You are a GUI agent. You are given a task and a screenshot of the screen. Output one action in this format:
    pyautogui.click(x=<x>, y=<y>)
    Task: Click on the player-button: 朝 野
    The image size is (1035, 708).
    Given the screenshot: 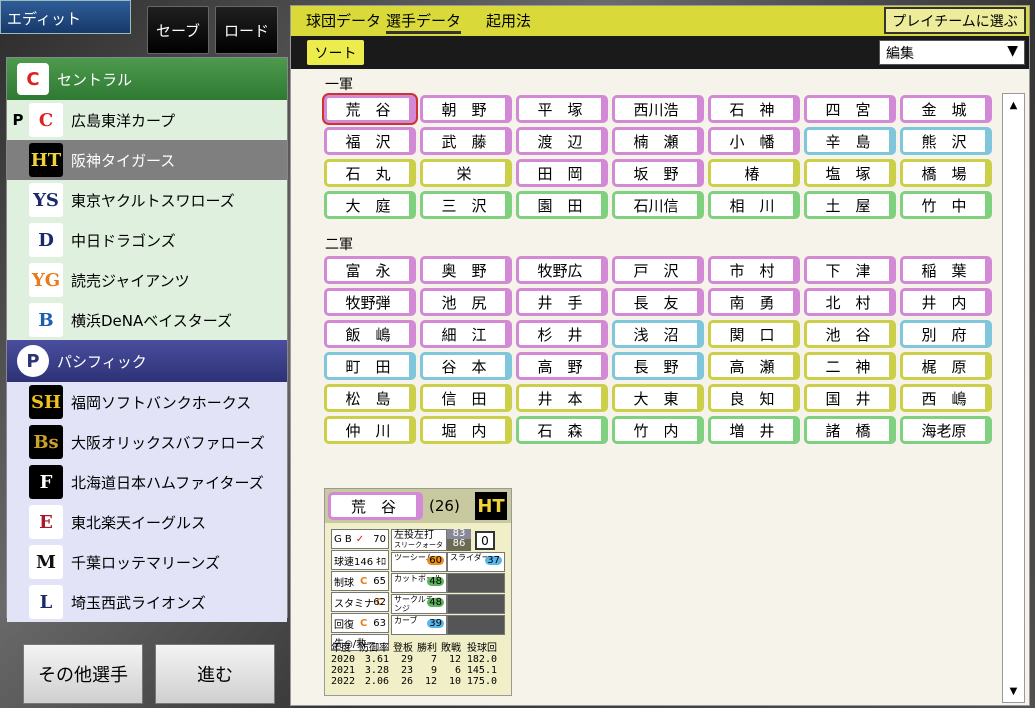 What is the action you would take?
    pyautogui.click(x=466, y=109)
    